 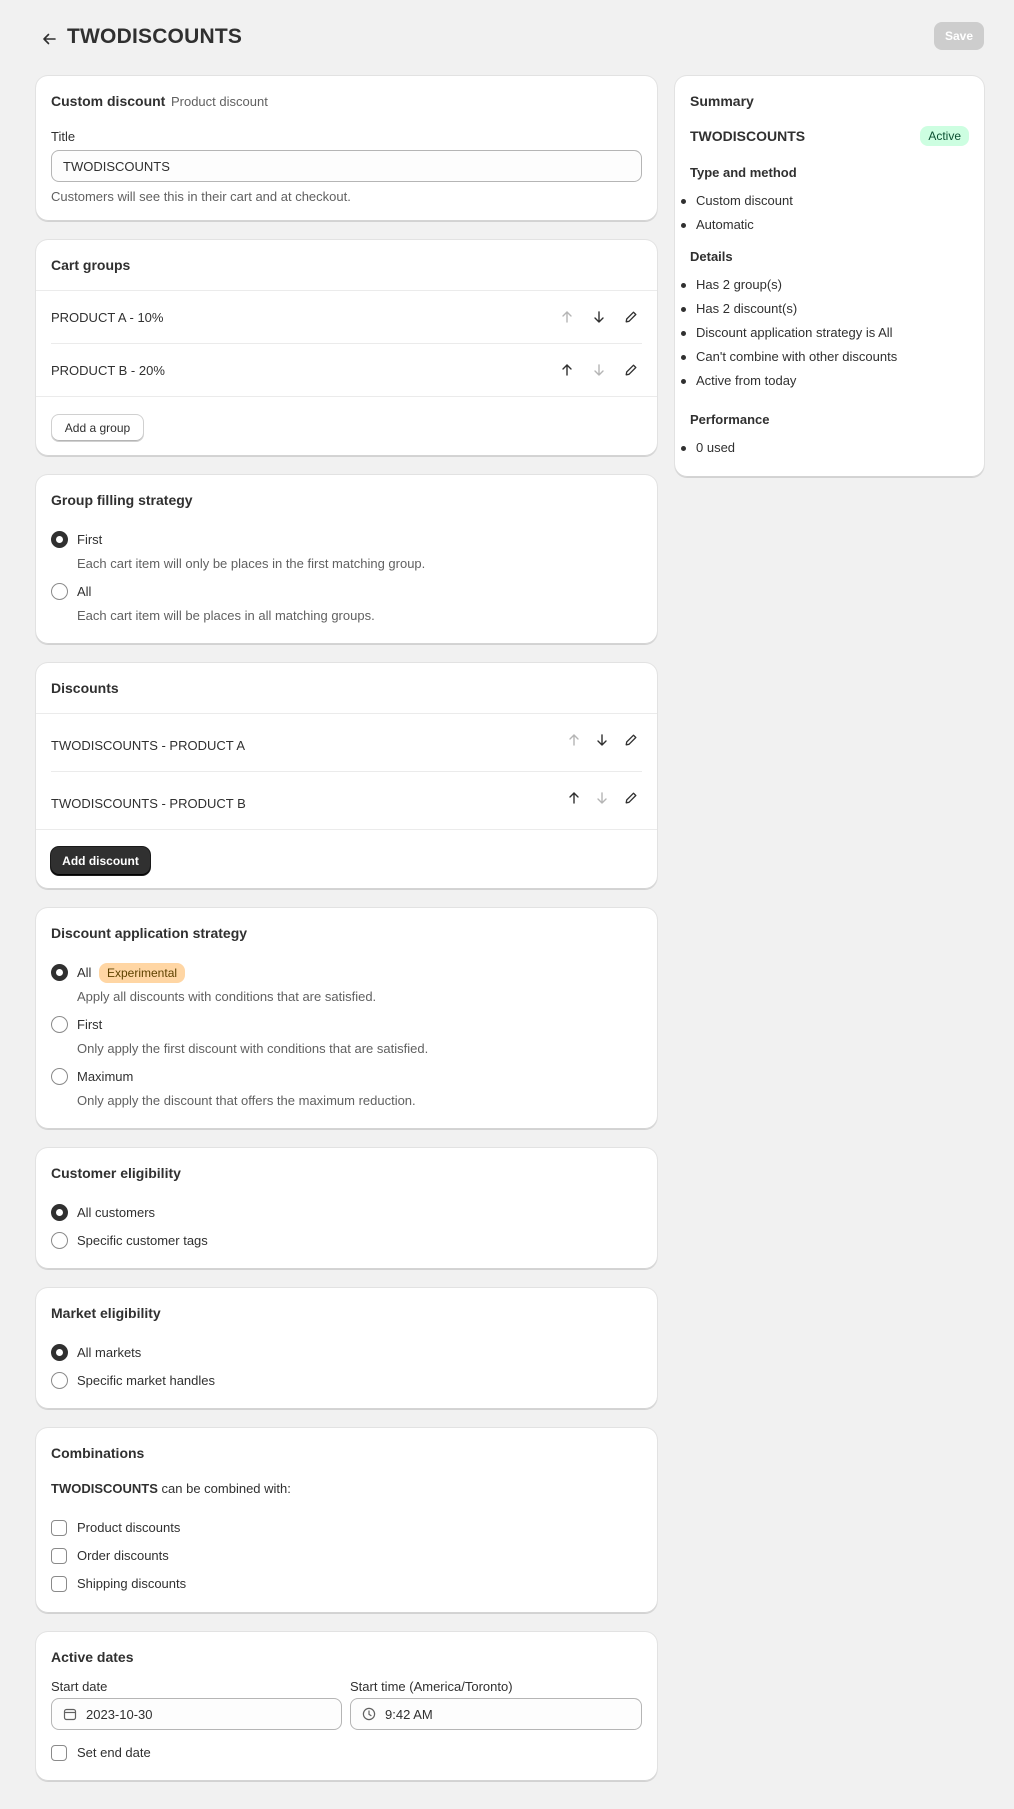 What do you see at coordinates (409, 1714) in the screenshot?
I see `start-time-value: 9:42 AM` at bounding box center [409, 1714].